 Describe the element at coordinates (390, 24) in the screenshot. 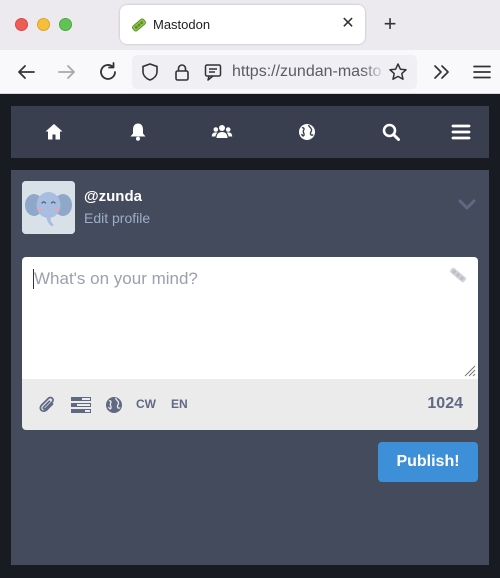

I see `new-tab-button: +` at that location.